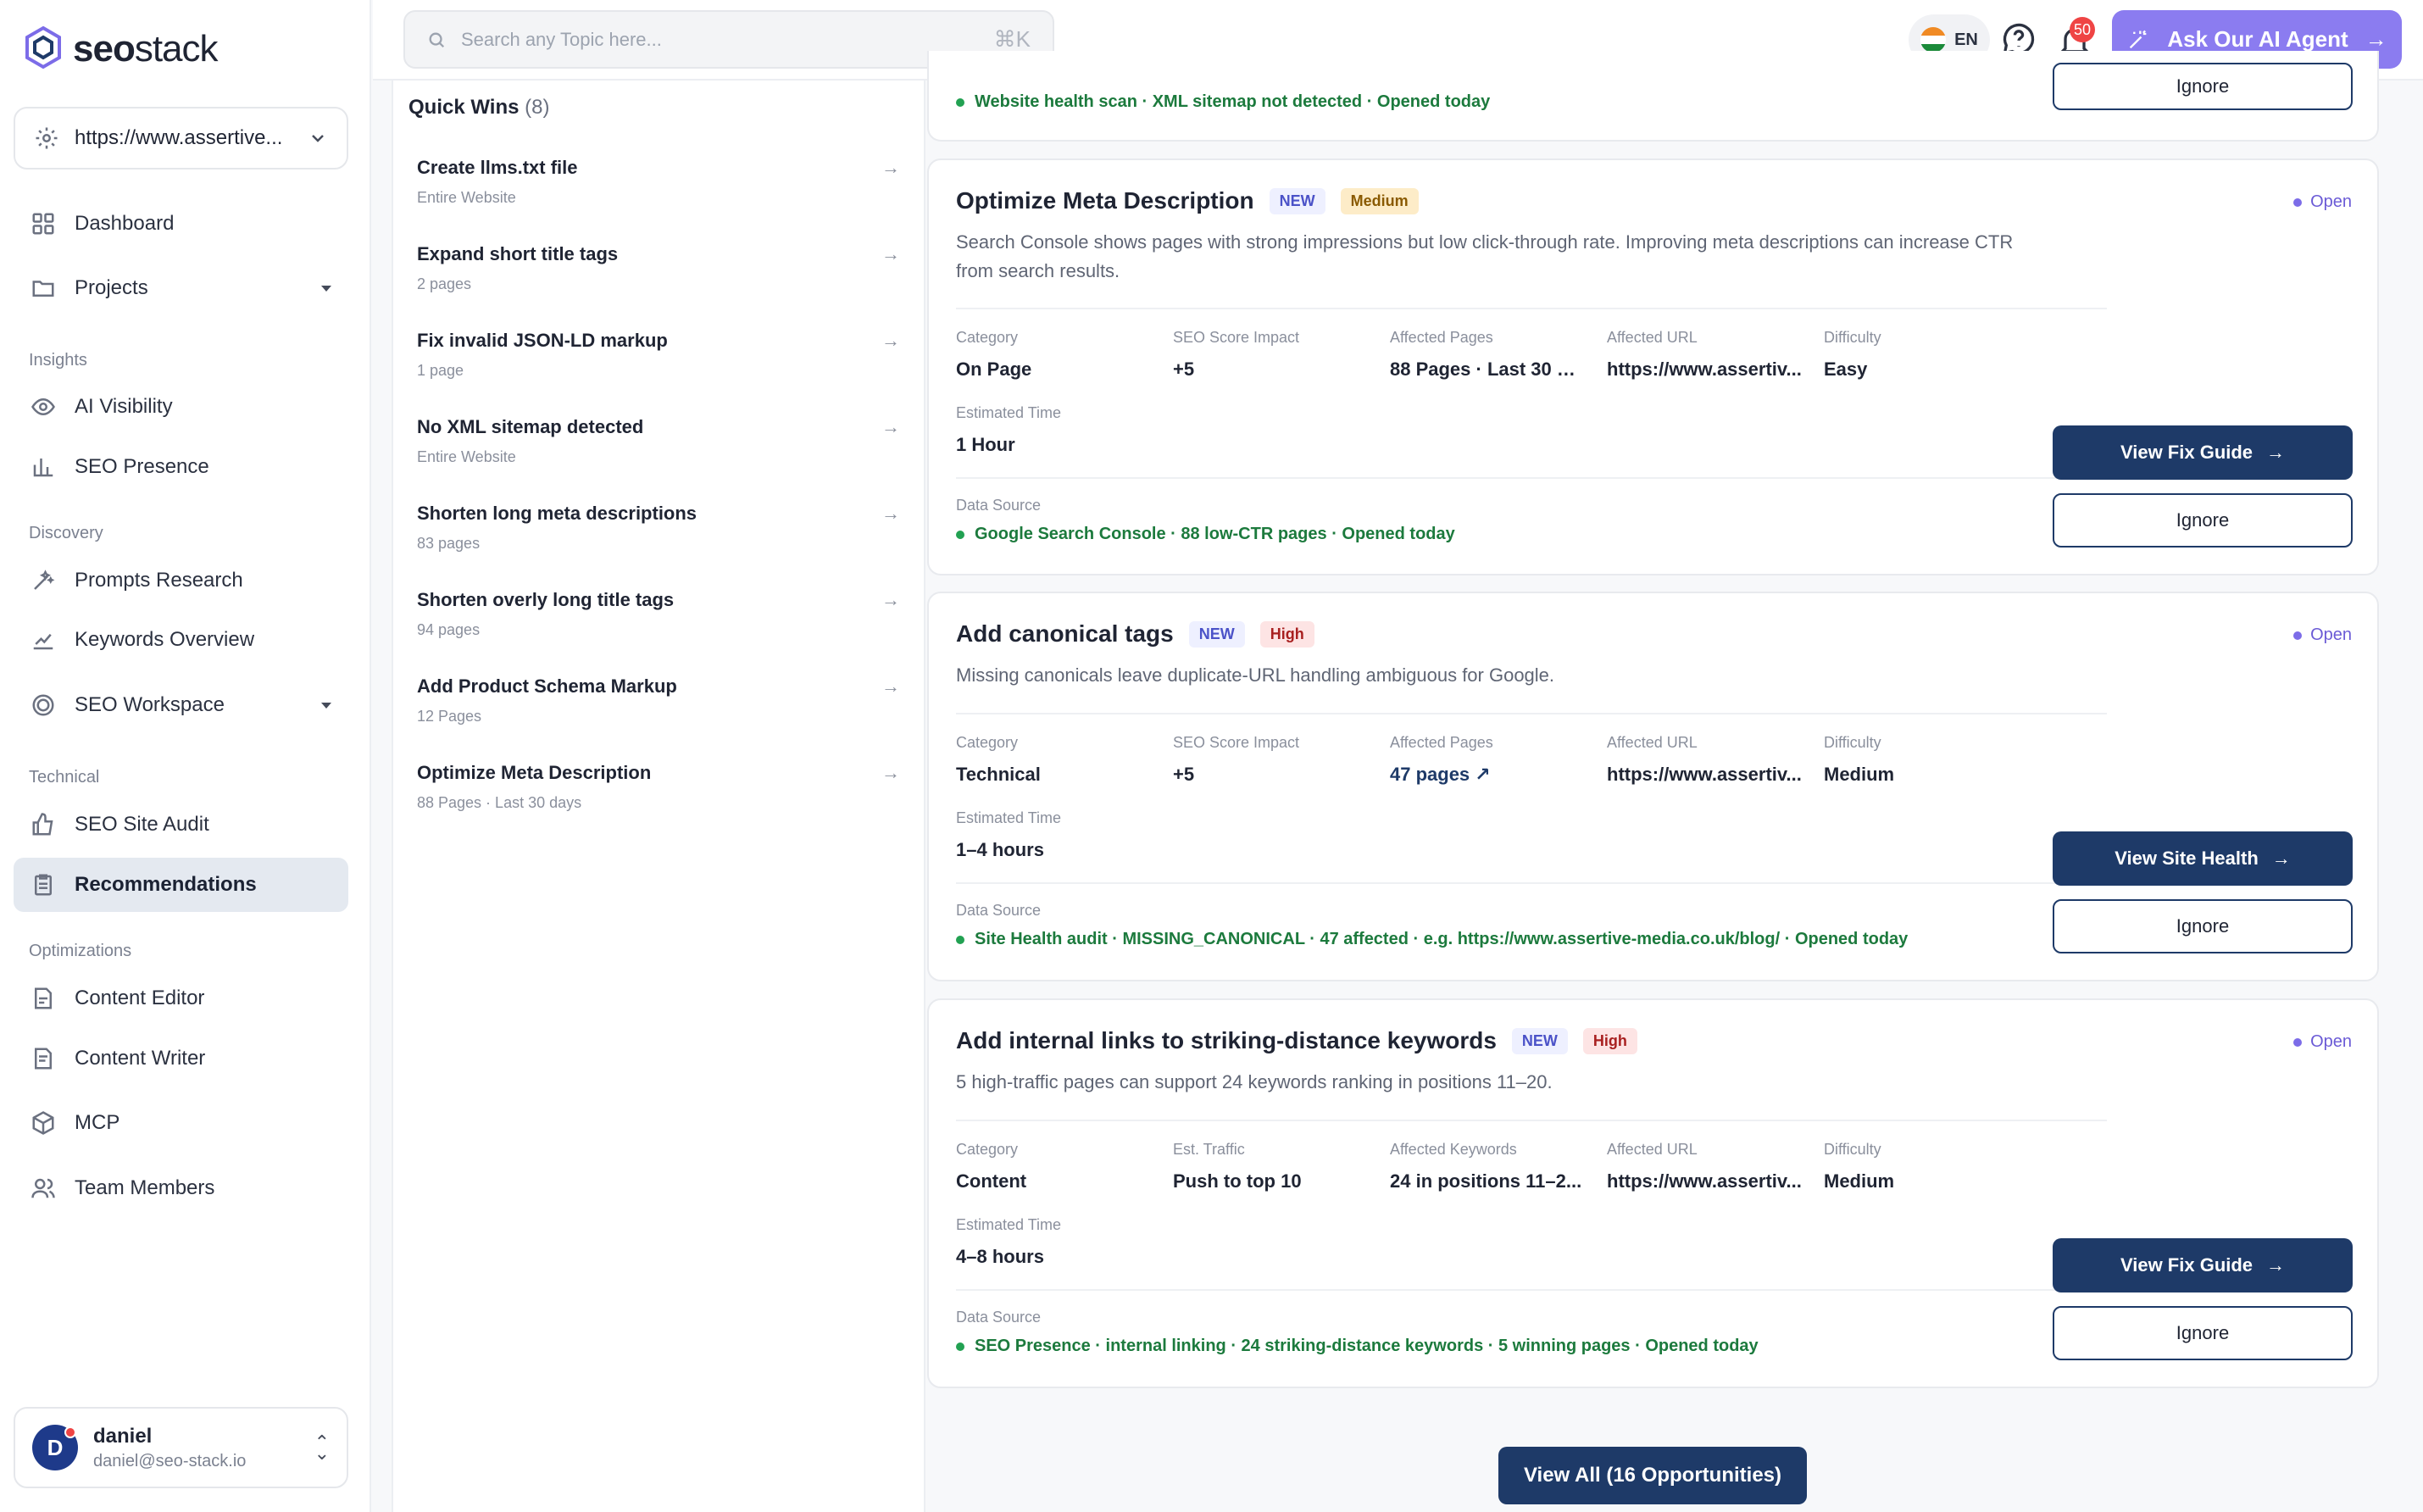 This screenshot has height=1512, width=2423. What do you see at coordinates (658, 700) in the screenshot?
I see `quick-win-item: Add Product Schema Markup 12 Pages →` at bounding box center [658, 700].